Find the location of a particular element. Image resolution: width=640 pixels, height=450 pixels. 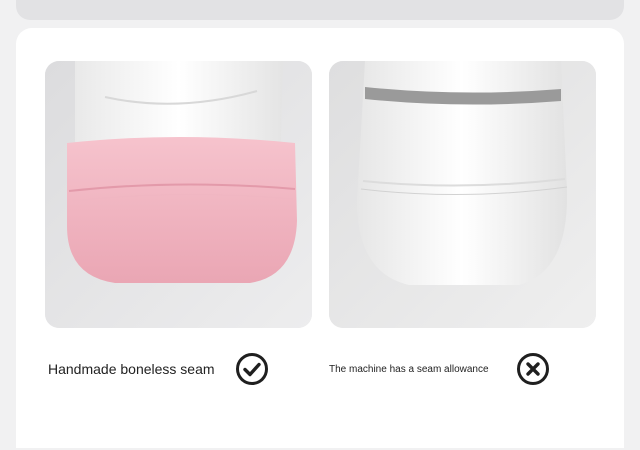

cross-circle-icon is located at coordinates (533, 369).